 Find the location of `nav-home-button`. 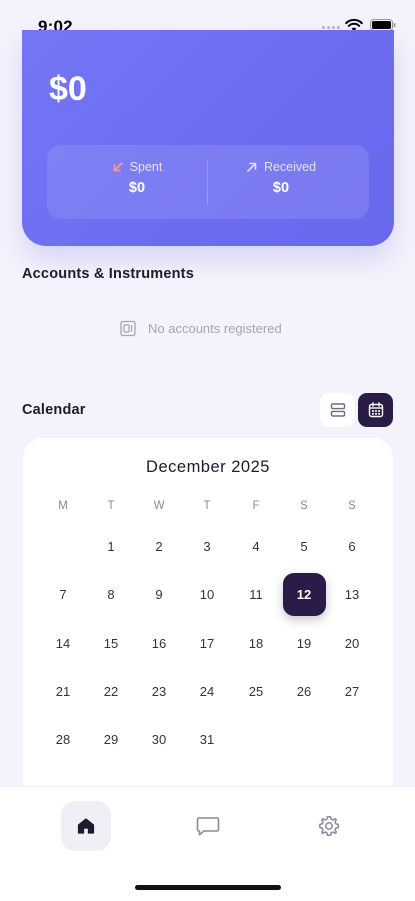

nav-home-button is located at coordinates (86, 826).